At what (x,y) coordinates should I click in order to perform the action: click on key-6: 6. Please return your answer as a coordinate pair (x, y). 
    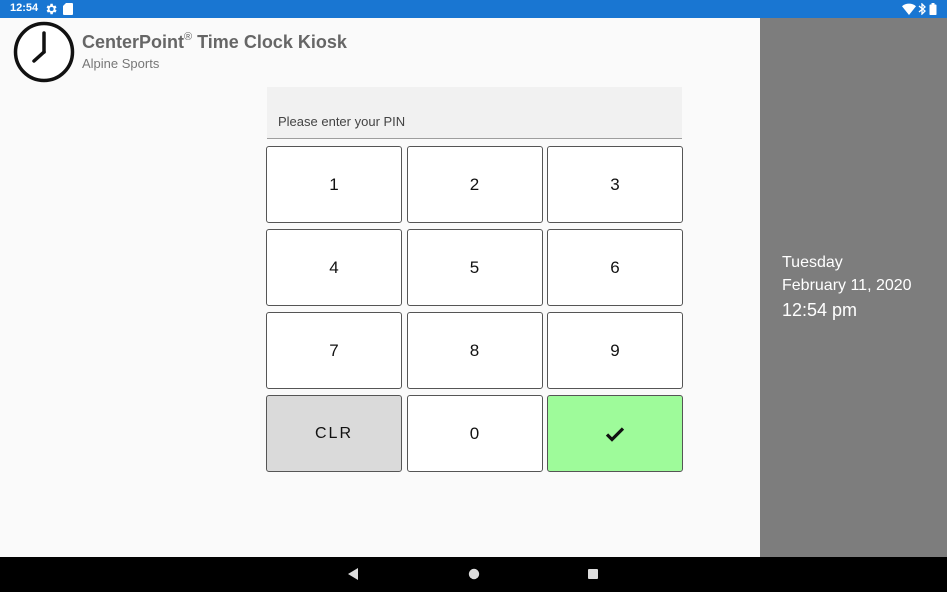
    Looking at the image, I should click on (615, 267).